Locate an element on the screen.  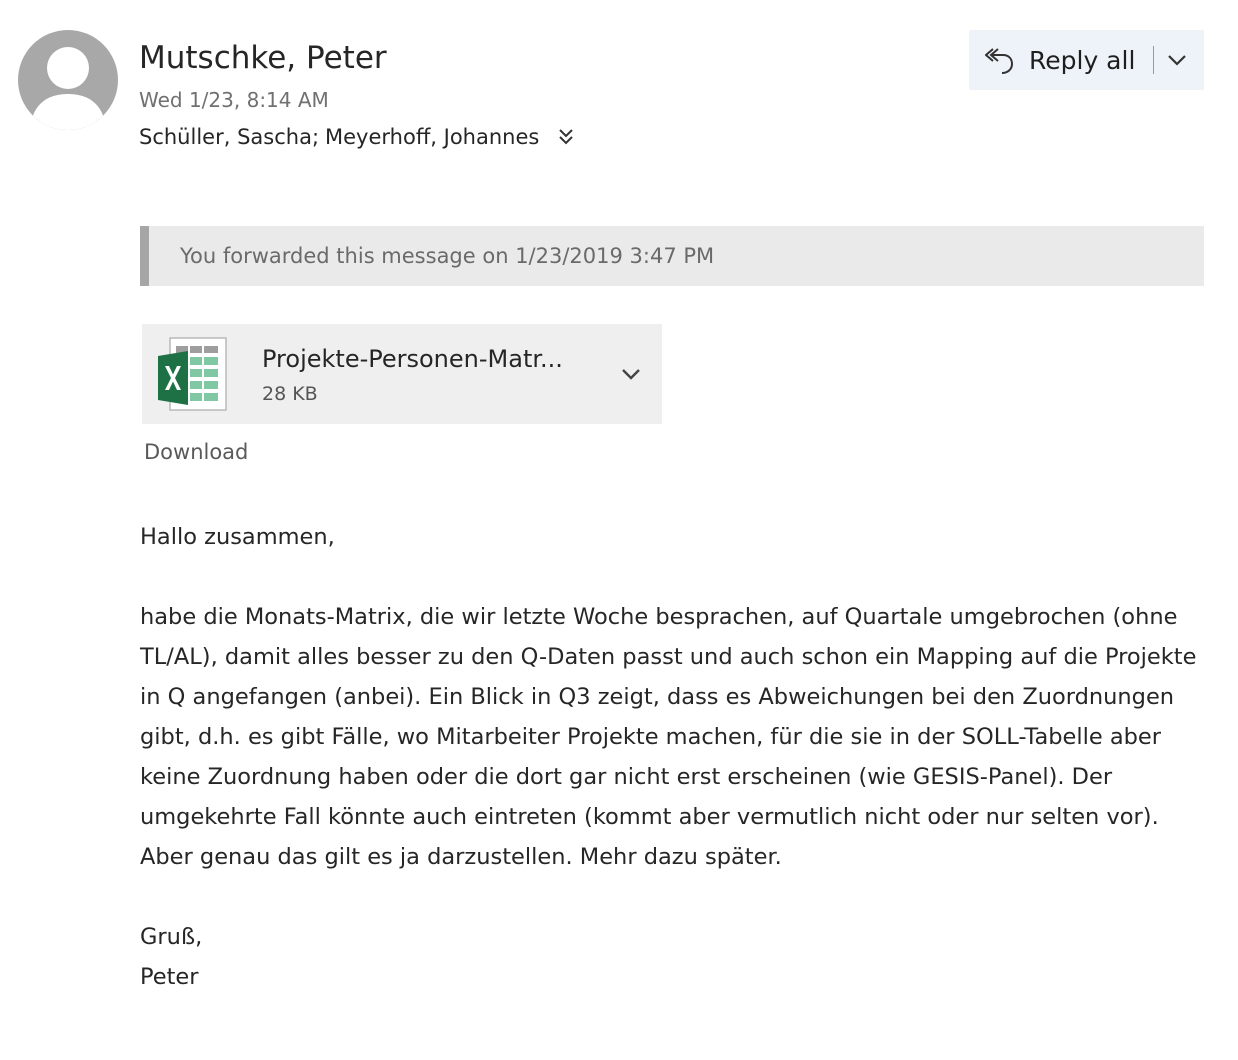
chevron-down-icon is located at coordinates (1177, 60).